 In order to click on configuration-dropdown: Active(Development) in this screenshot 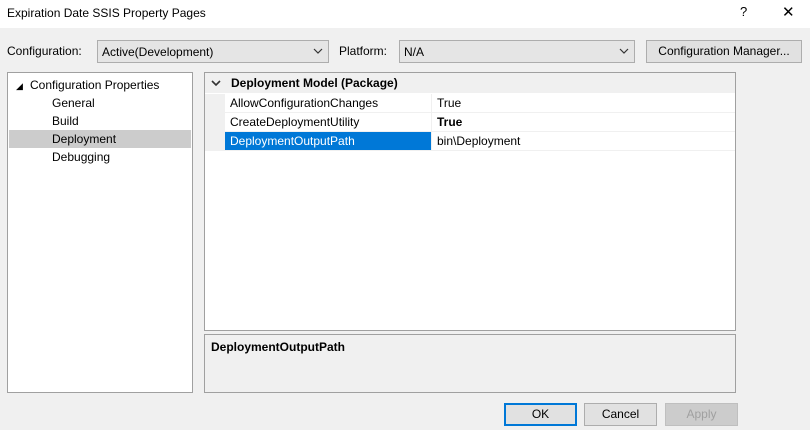, I will do `click(213, 51)`.